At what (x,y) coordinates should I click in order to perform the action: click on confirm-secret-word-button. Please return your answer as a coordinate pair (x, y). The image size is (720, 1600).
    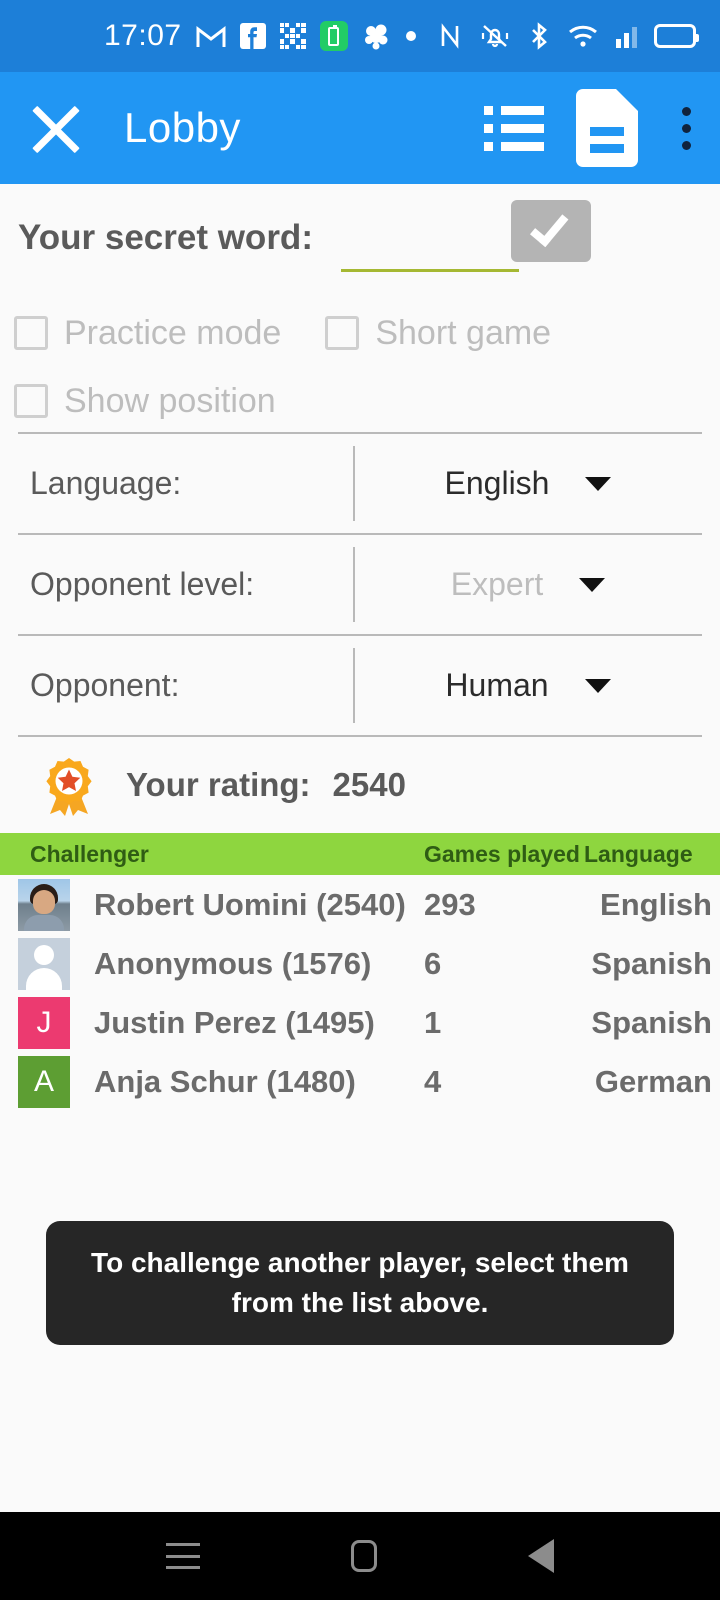
    Looking at the image, I should click on (551, 231).